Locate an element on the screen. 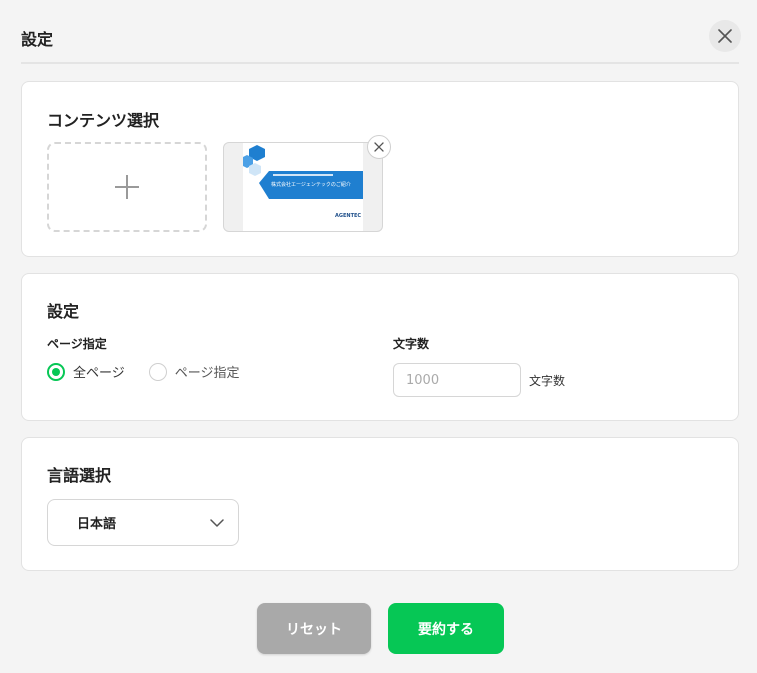 The image size is (757, 673). close-button is located at coordinates (725, 36).